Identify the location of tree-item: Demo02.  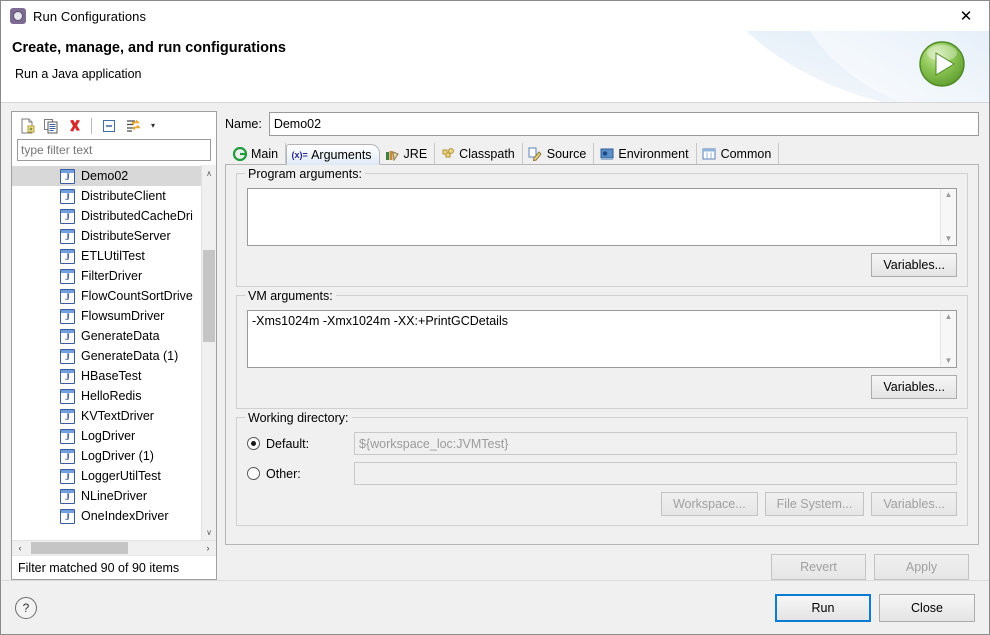
(106, 176).